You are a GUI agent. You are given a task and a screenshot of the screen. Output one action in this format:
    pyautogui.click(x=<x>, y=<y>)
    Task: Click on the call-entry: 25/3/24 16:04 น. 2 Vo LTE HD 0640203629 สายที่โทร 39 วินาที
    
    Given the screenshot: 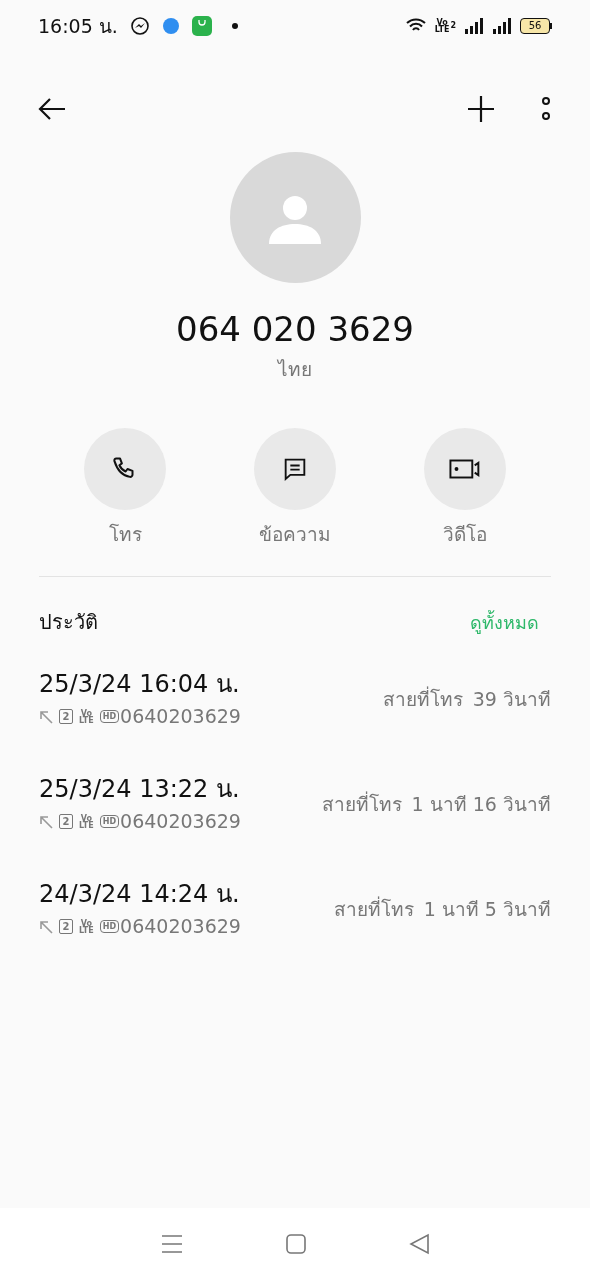 What is the action you would take?
    pyautogui.click(x=295, y=709)
    